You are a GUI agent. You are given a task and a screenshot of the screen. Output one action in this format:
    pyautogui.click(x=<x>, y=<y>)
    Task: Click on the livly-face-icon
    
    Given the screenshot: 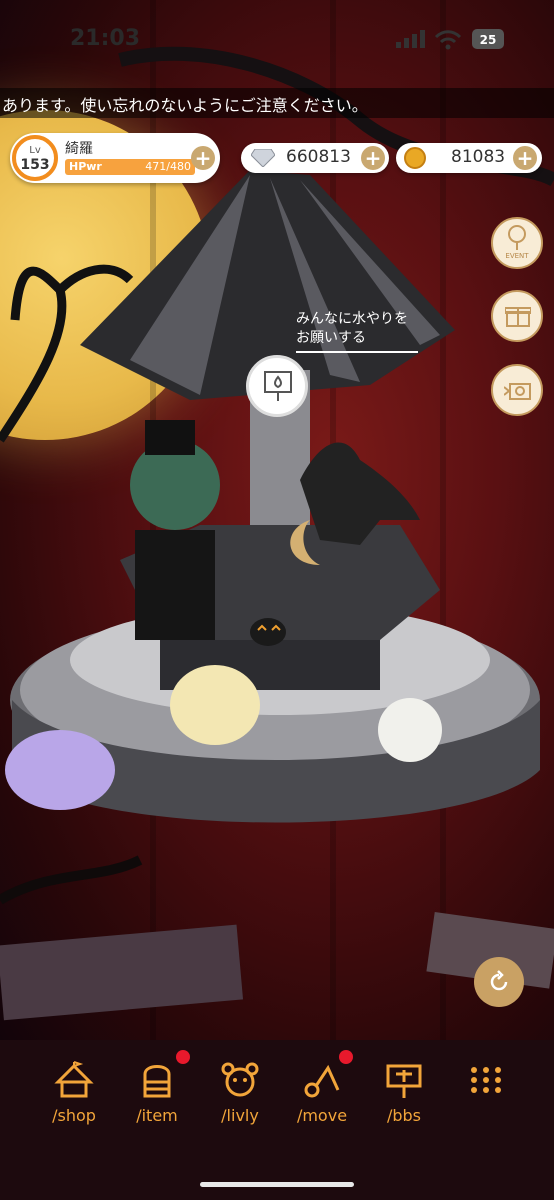 What is the action you would take?
    pyautogui.click(x=240, y=1079)
    